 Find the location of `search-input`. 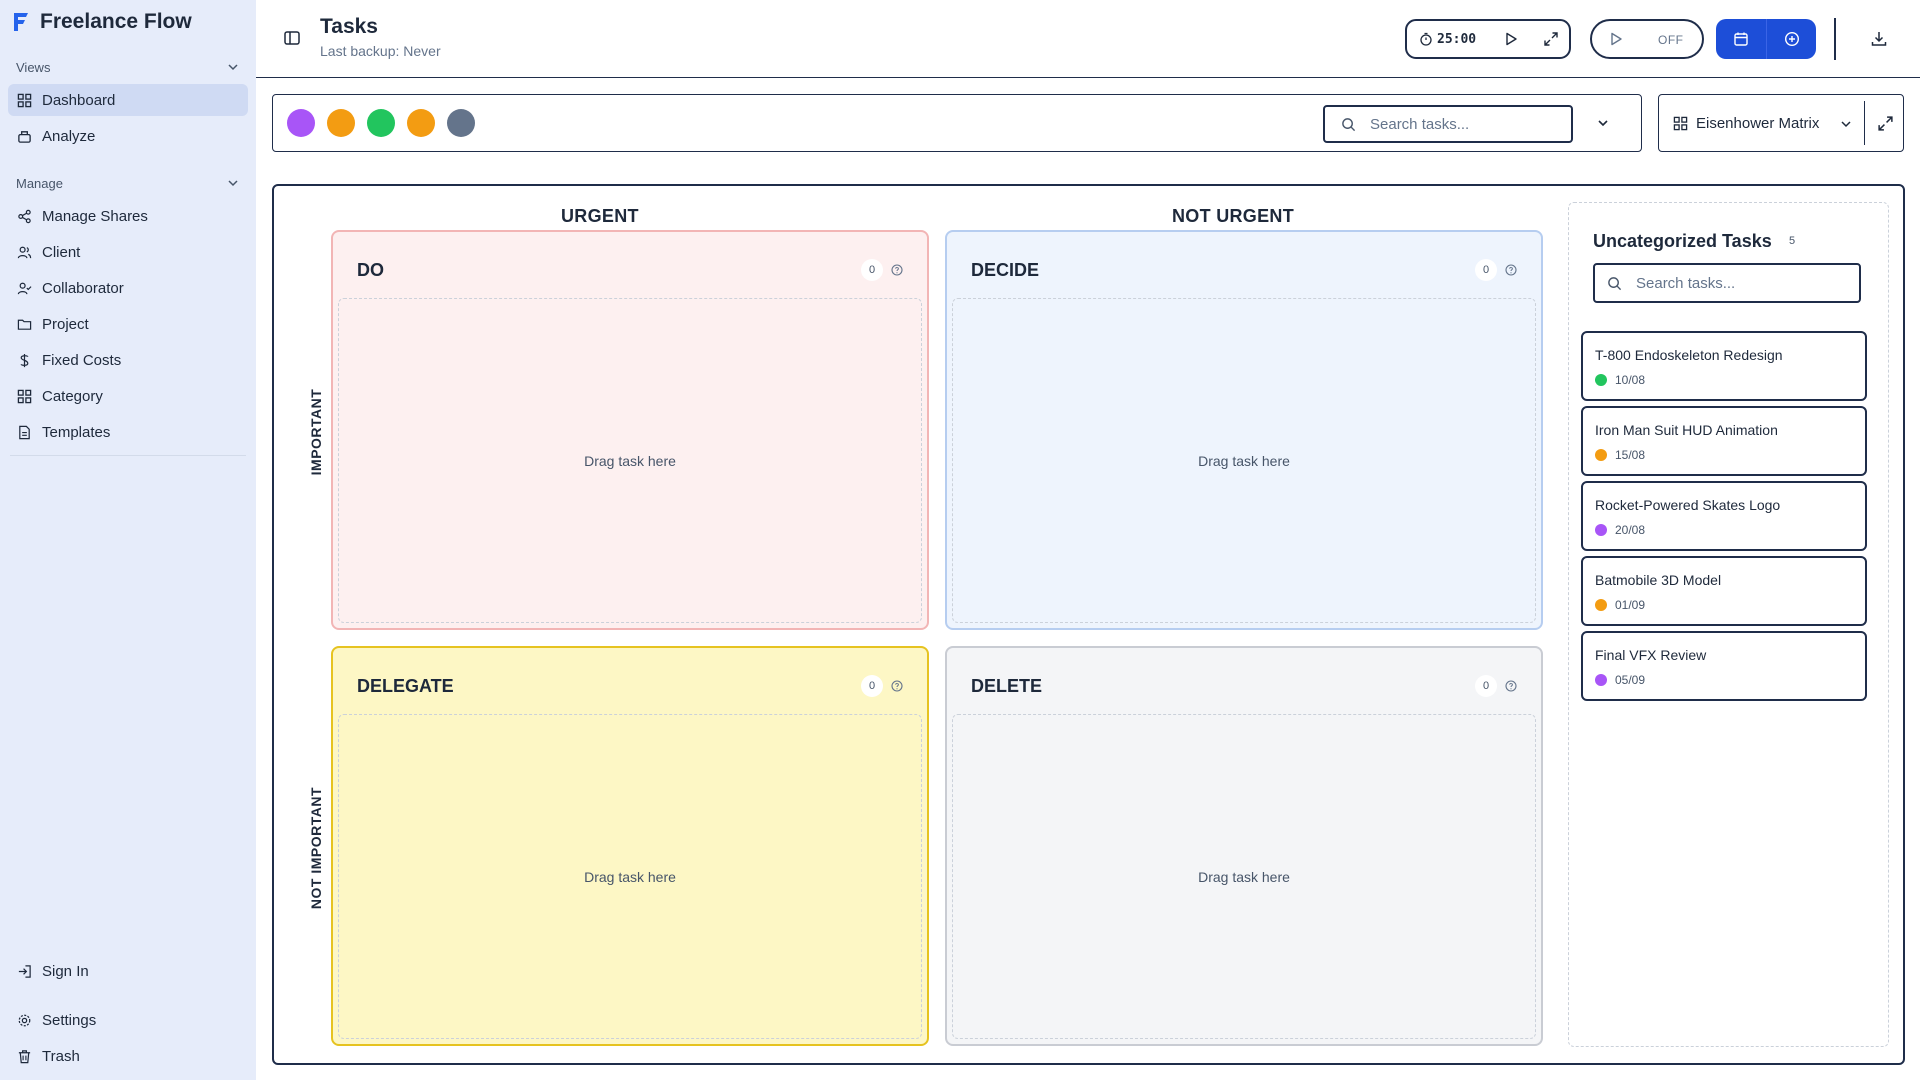

search-input is located at coordinates (1460, 124).